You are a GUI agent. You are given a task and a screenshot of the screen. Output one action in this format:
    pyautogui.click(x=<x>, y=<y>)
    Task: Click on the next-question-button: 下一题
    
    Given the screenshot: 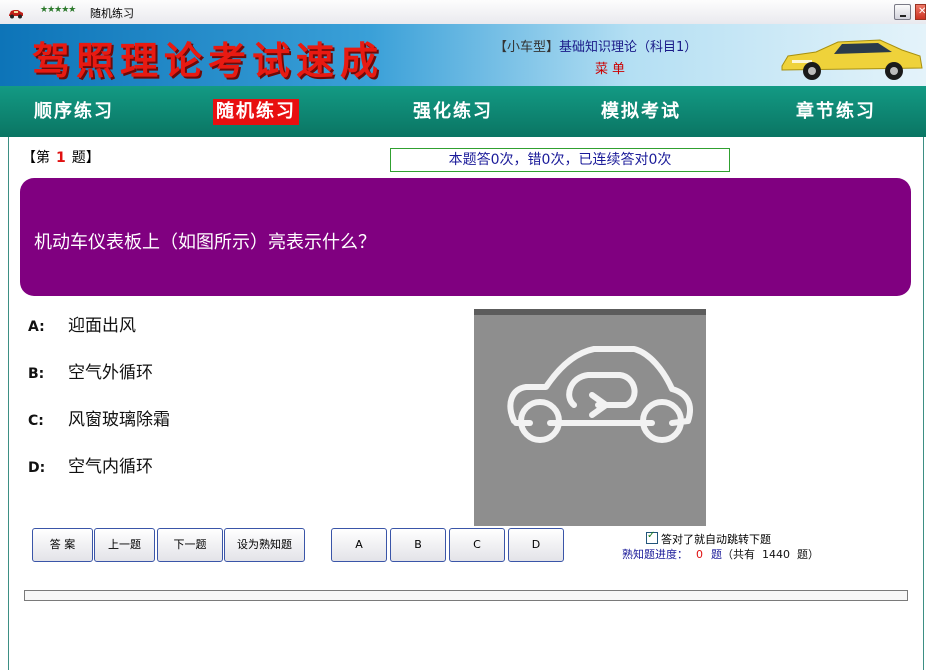 What is the action you would take?
    pyautogui.click(x=190, y=545)
    